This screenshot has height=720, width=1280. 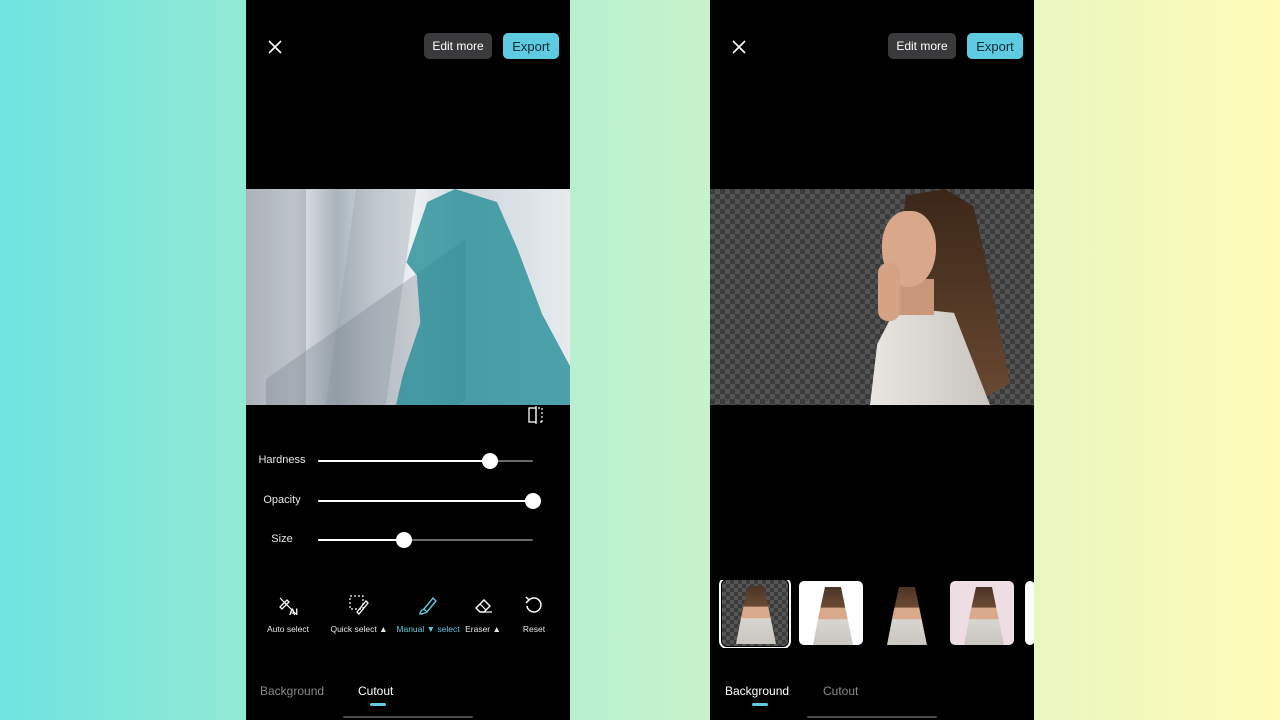 I want to click on auto-select-label: Auto select, so click(x=288, y=629).